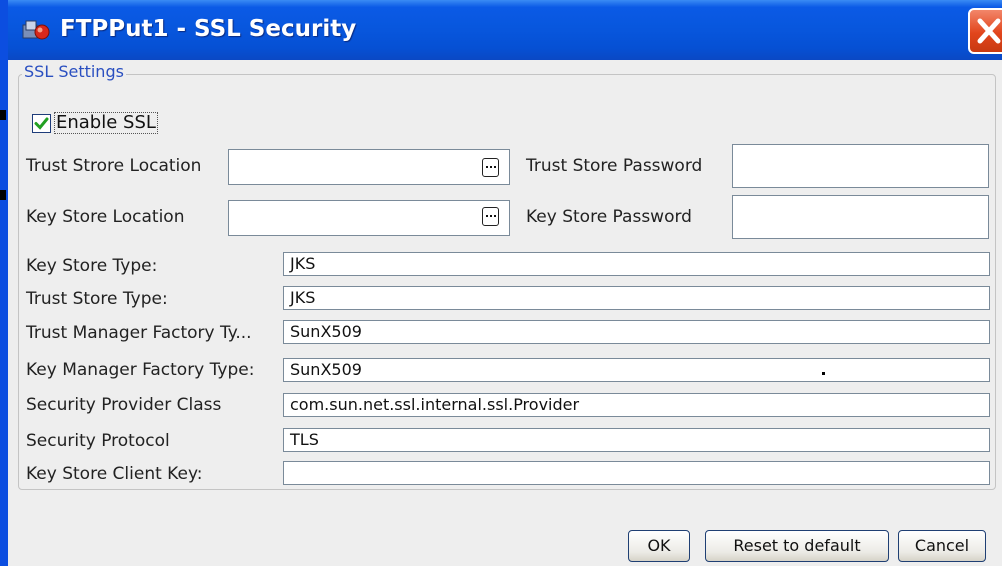 This screenshot has width=1002, height=566. I want to click on checkmark-icon, so click(41, 123).